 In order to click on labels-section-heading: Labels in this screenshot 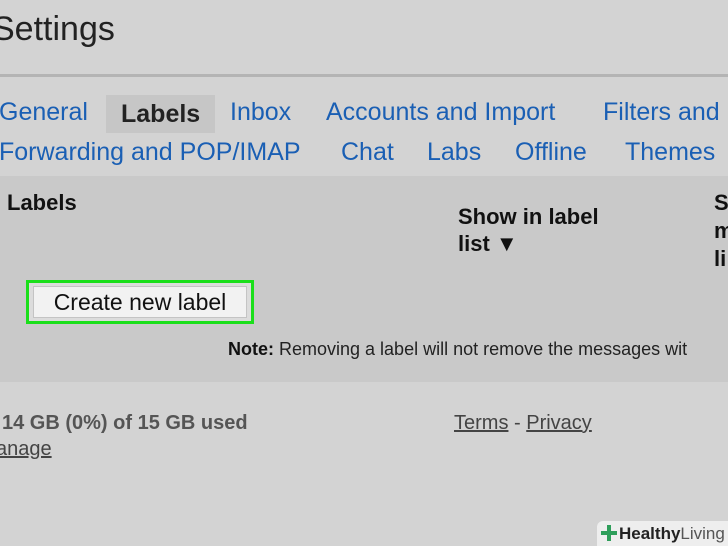, I will do `click(42, 202)`.